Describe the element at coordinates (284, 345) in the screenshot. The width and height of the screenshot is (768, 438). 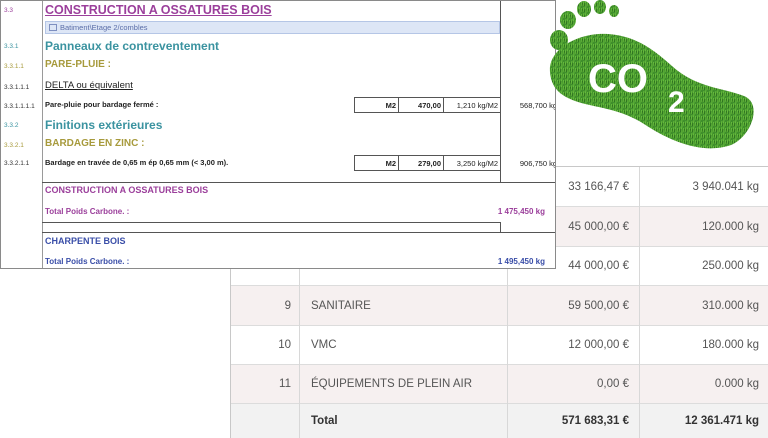
I see `row-number: 10` at that location.